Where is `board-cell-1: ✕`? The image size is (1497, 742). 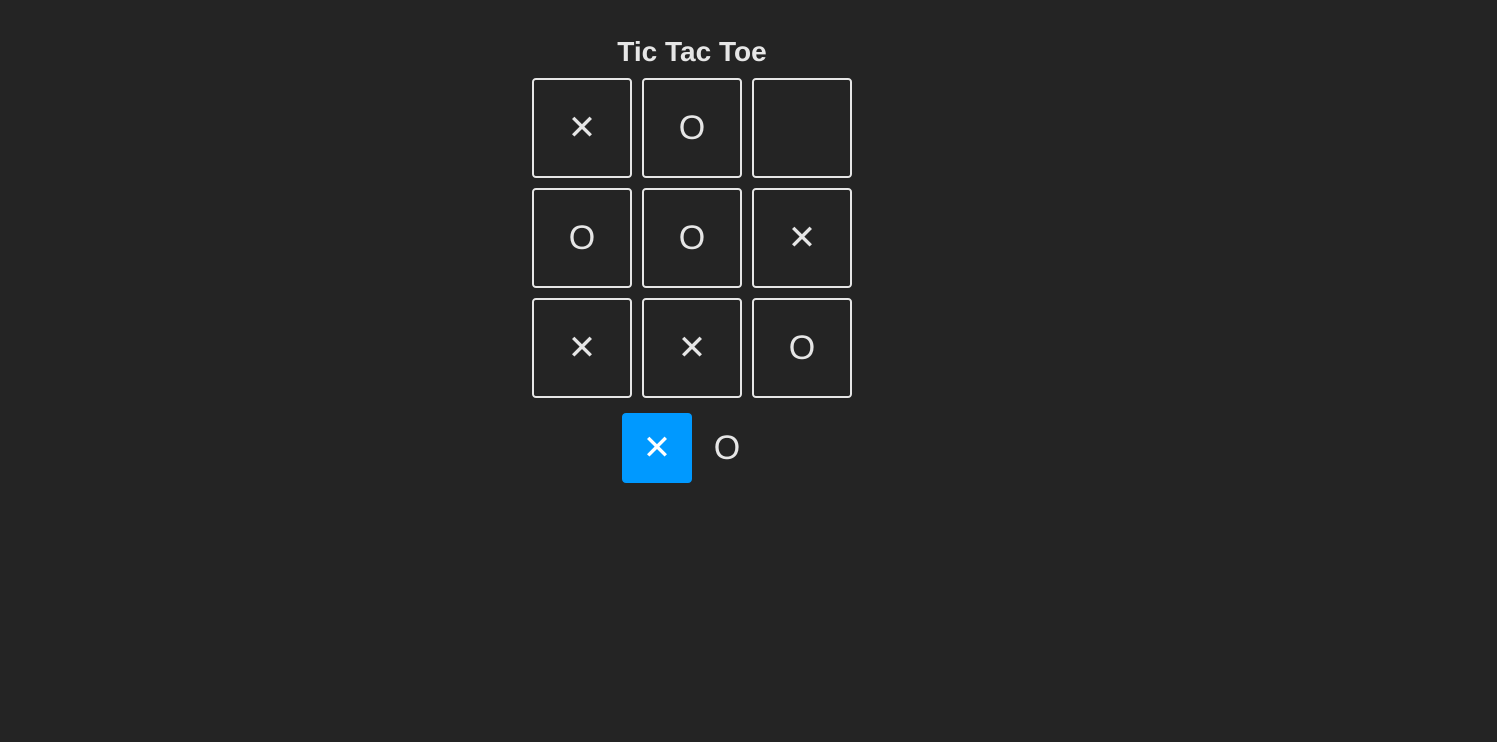
board-cell-1: ✕ is located at coordinates (582, 128).